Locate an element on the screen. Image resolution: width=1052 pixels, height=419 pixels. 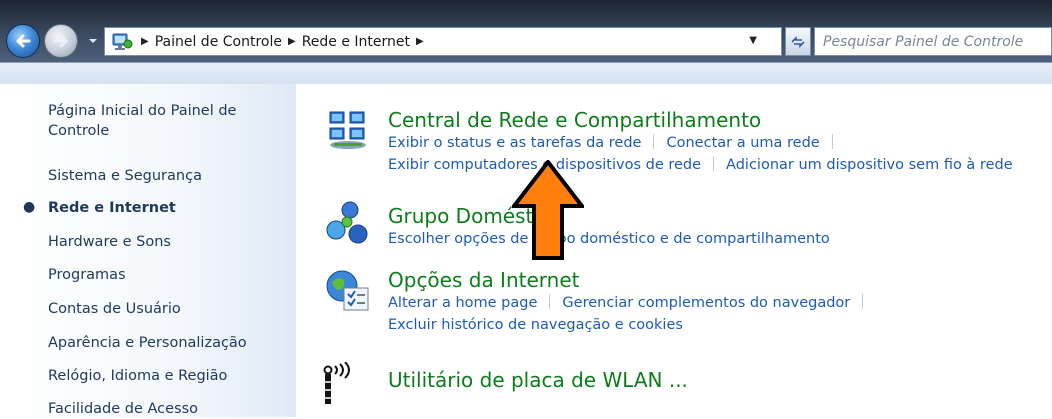
sidebar-item-programas: Programas is located at coordinates (87, 275).